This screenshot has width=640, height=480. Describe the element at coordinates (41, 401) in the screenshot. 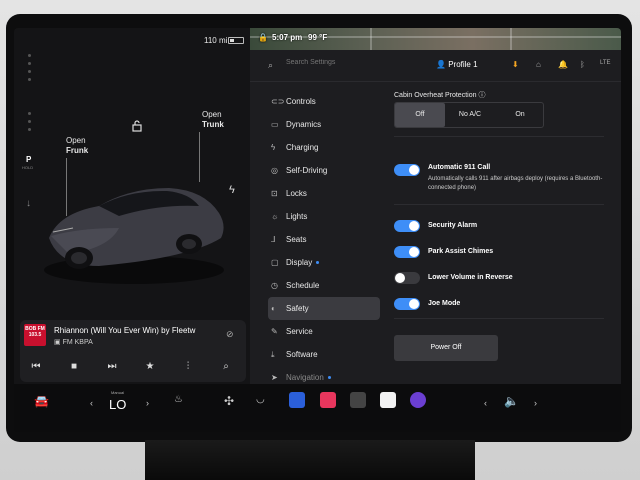

I see `car-icon: 🚘` at that location.